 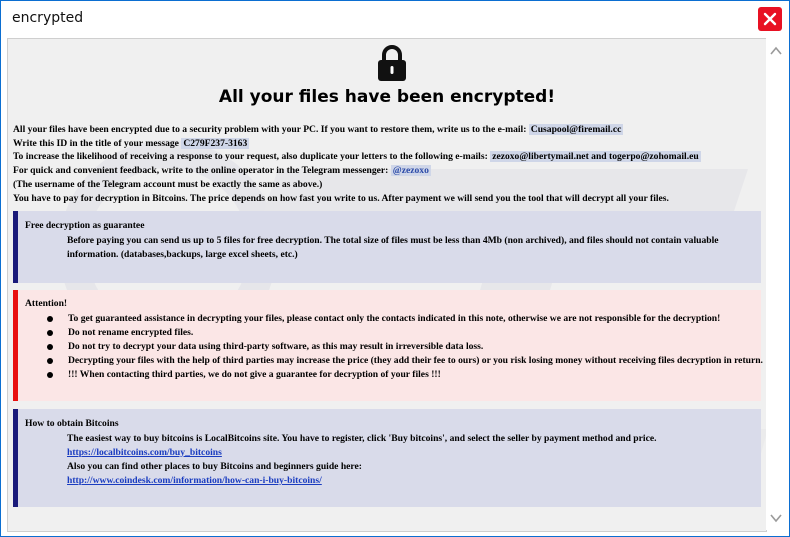 I want to click on scroll-down-arrow-icon, so click(x=776, y=518).